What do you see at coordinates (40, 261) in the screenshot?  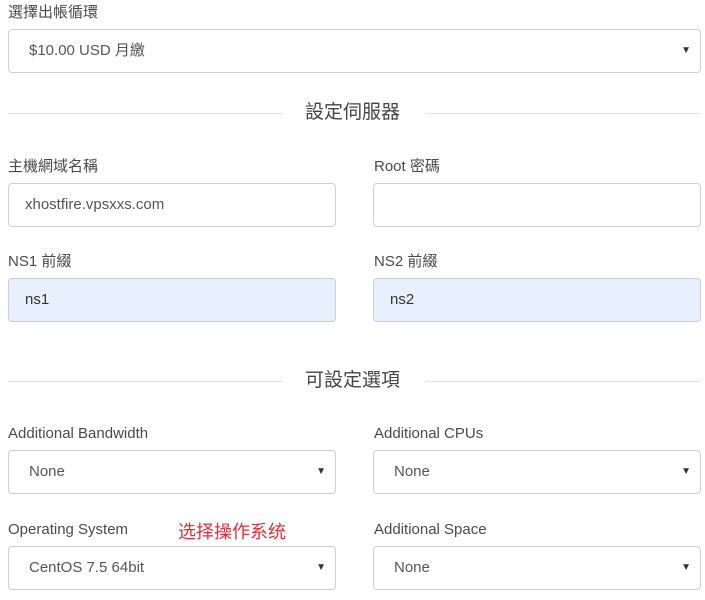 I see `ns1-prefix-label: NS1 前綴` at bounding box center [40, 261].